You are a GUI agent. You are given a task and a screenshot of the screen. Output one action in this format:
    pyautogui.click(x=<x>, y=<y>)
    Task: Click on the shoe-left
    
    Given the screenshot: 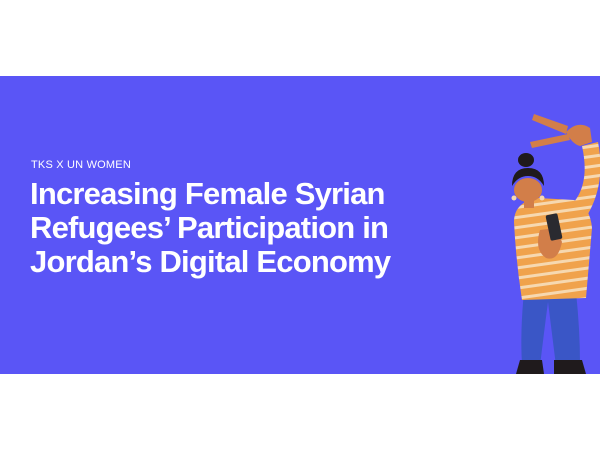 What is the action you would take?
    pyautogui.click(x=530, y=367)
    